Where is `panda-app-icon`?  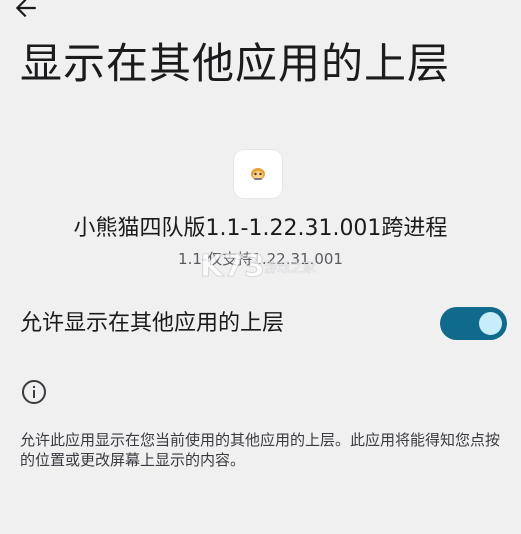
panda-app-icon is located at coordinates (258, 174).